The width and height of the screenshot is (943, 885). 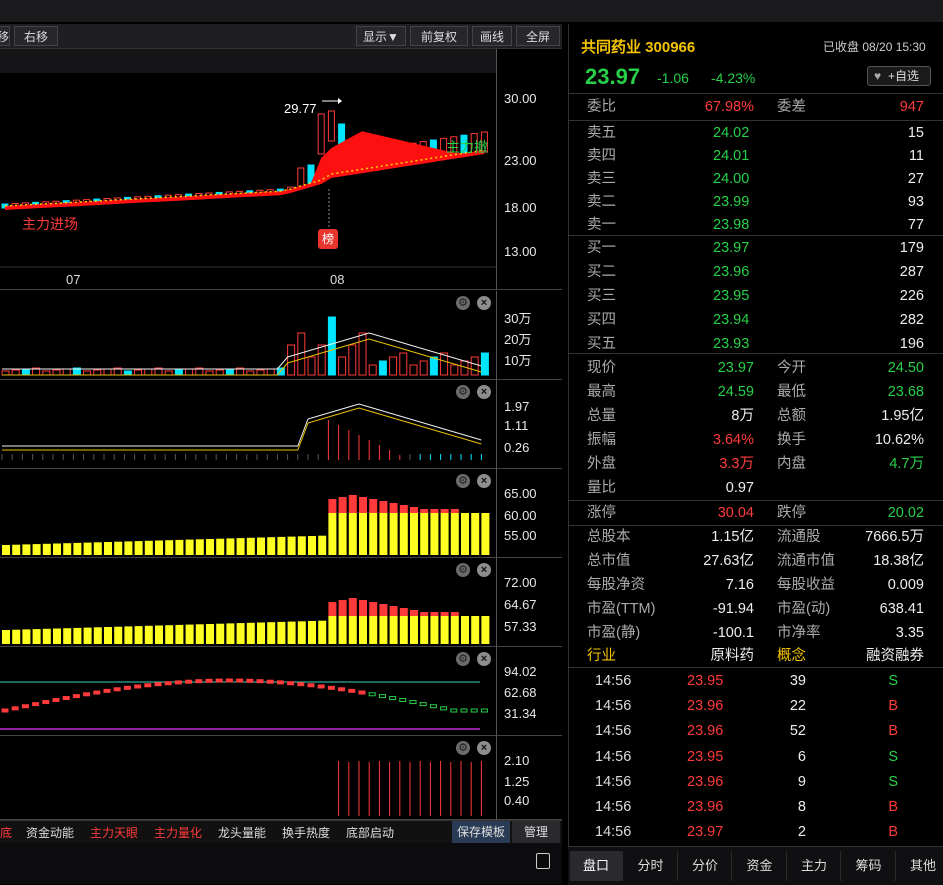 What do you see at coordinates (536, 832) in the screenshot?
I see `manage-button: 管理` at bounding box center [536, 832].